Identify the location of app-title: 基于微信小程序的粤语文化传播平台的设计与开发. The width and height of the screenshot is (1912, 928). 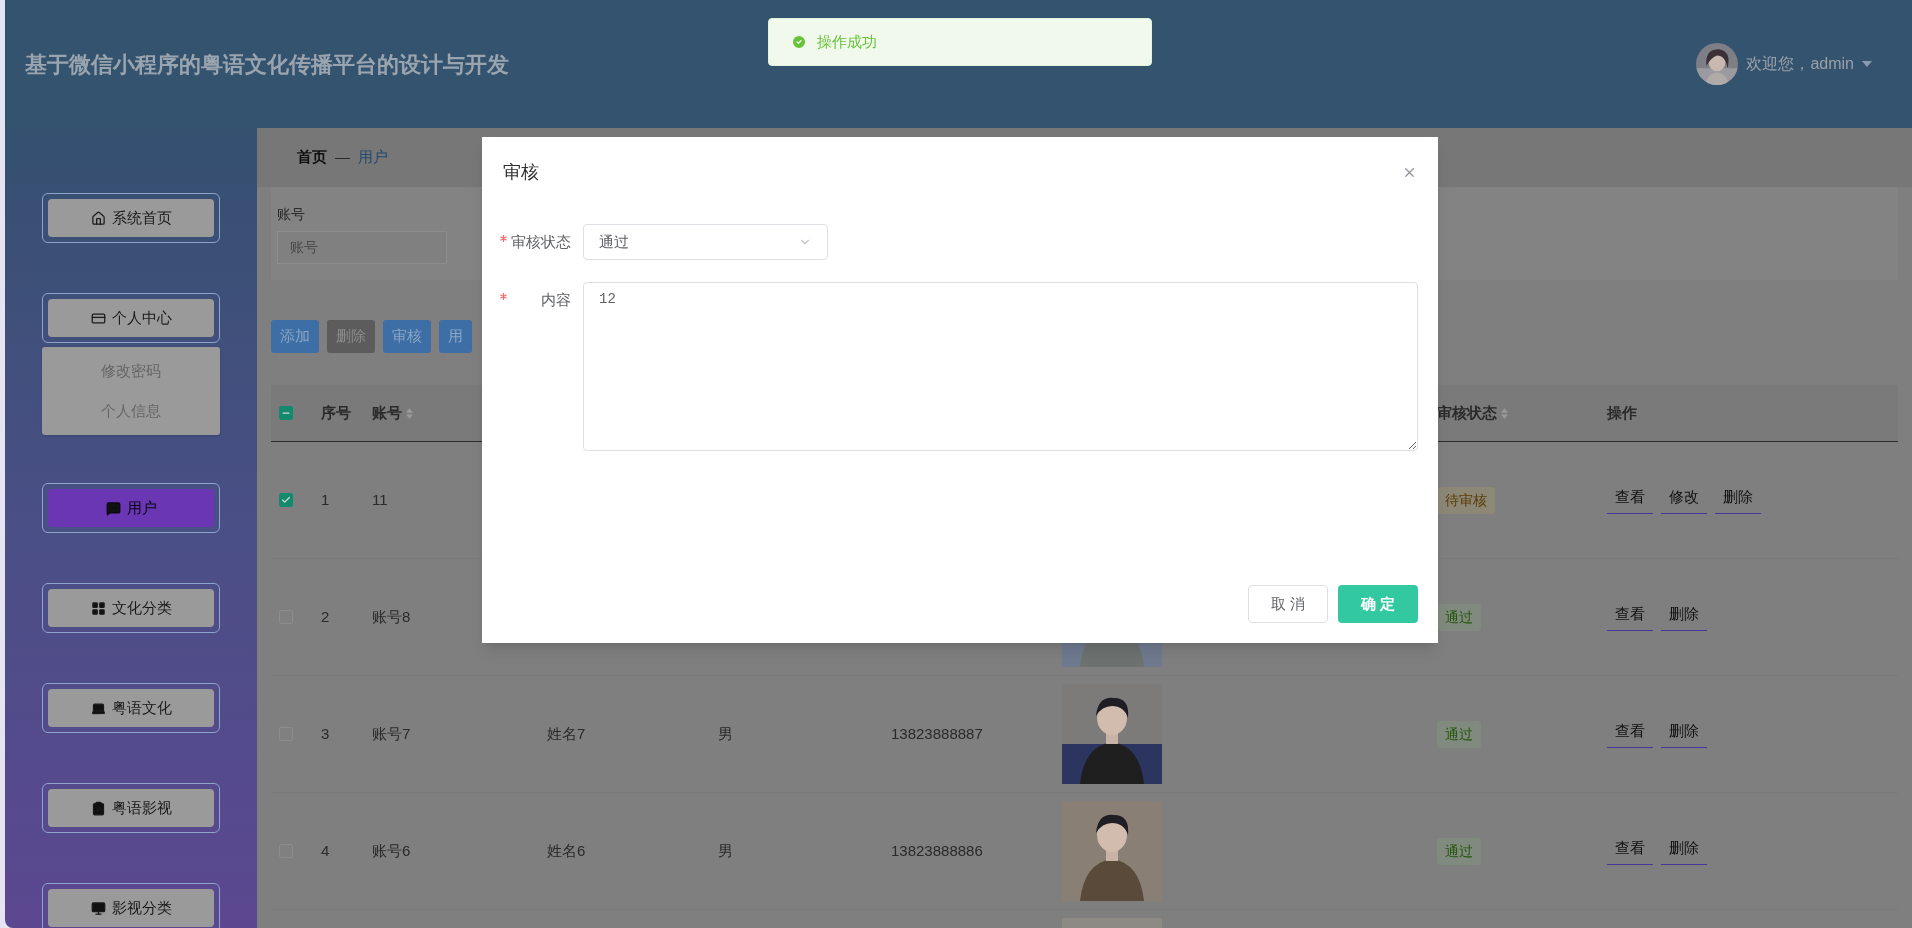
(267, 64).